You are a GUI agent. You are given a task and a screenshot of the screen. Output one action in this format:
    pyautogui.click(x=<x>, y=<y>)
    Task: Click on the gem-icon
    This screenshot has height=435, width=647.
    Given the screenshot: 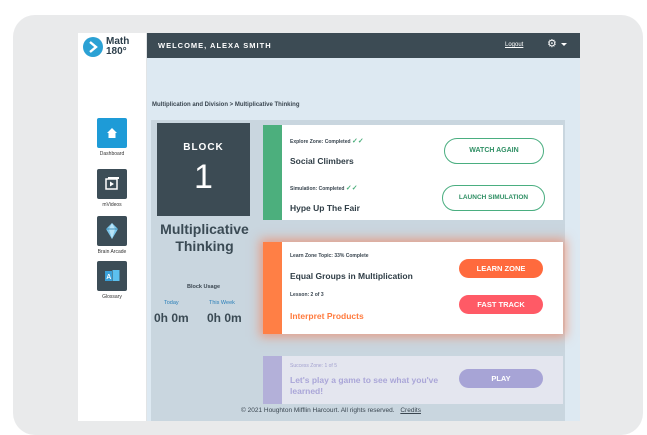 What is the action you would take?
    pyautogui.click(x=112, y=231)
    